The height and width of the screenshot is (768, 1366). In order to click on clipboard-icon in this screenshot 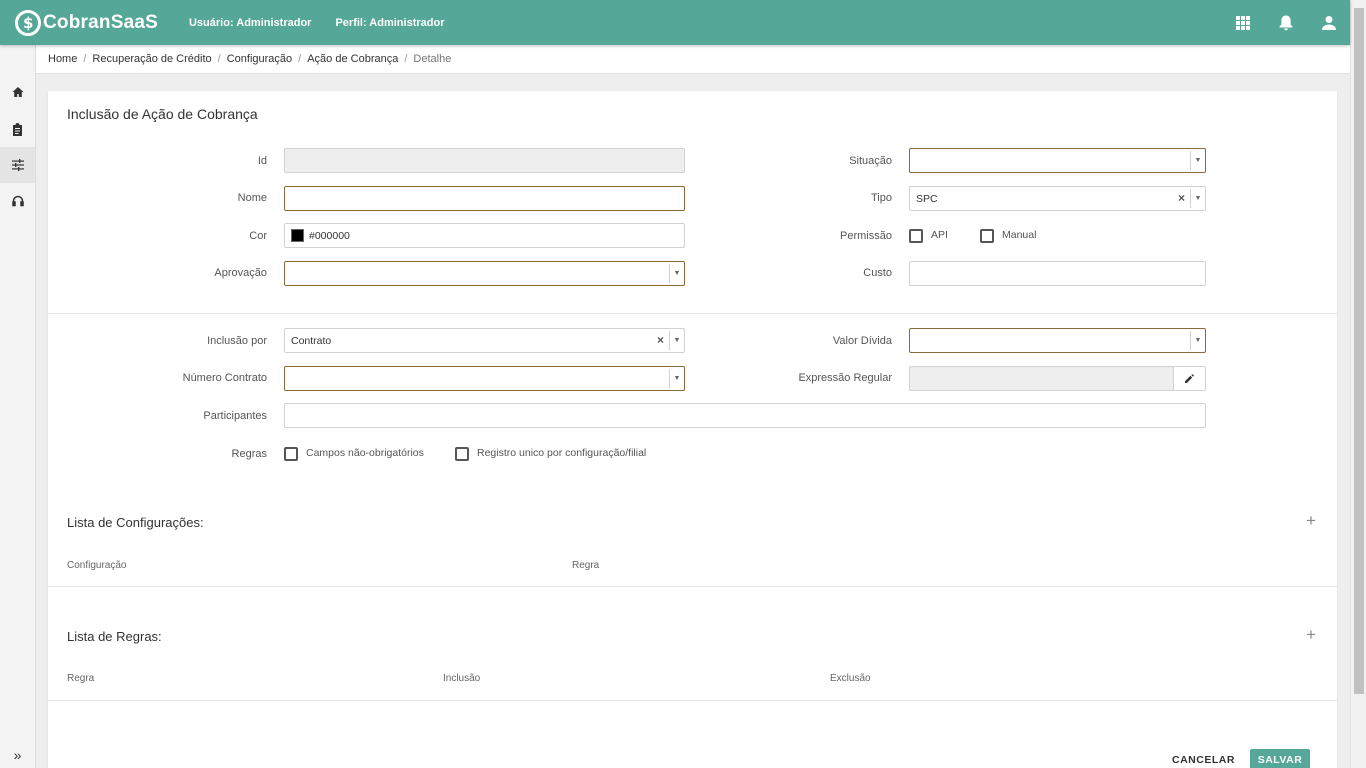, I will do `click(17, 129)`.